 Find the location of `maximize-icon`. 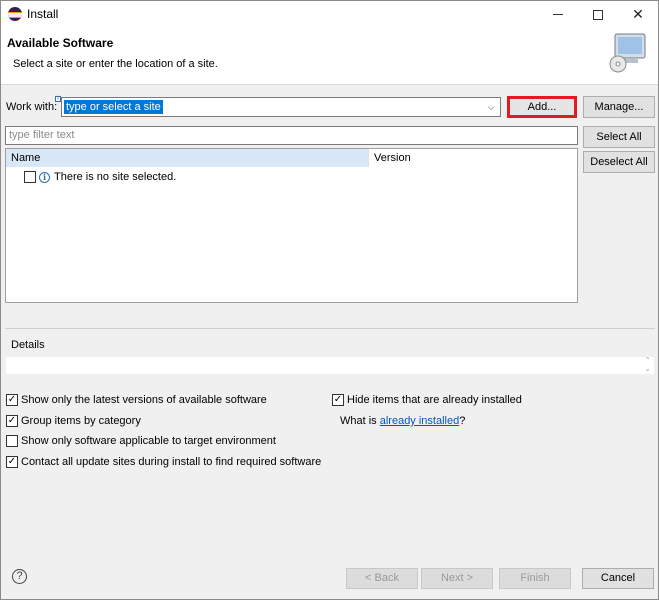

maximize-icon is located at coordinates (598, 14).